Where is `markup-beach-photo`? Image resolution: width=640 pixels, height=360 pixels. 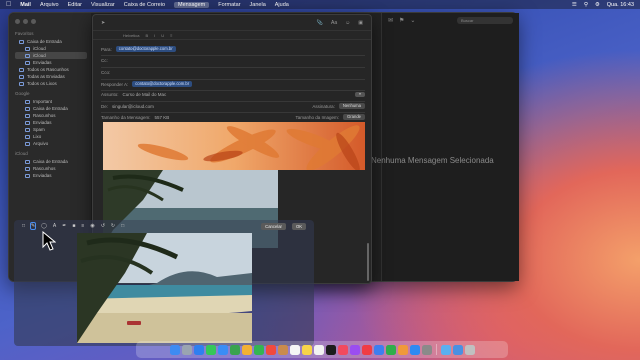
markup-beach-photo is located at coordinates (164, 288).